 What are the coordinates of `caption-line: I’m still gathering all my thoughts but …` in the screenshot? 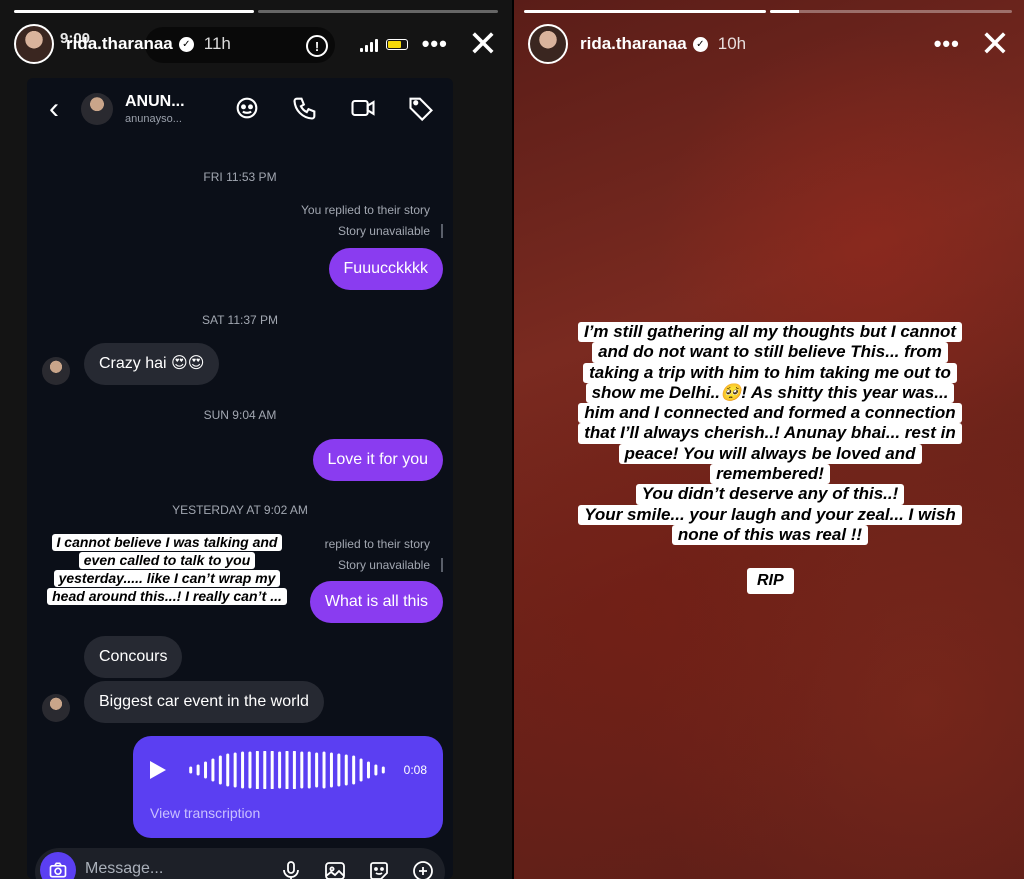 It's located at (770, 332).